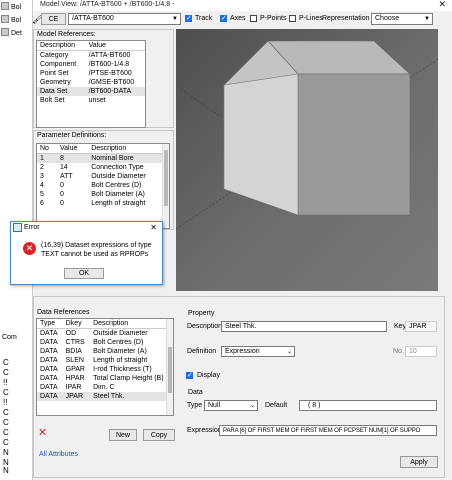 The image size is (452, 480). What do you see at coordinates (354, 144) in the screenshot?
I see `cube-front-face` at bounding box center [354, 144].